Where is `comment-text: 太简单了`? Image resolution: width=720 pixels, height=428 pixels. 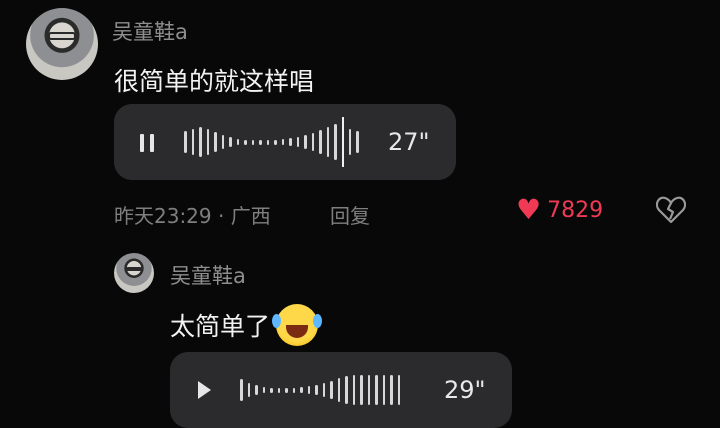 comment-text: 太简单了 is located at coordinates (244, 325).